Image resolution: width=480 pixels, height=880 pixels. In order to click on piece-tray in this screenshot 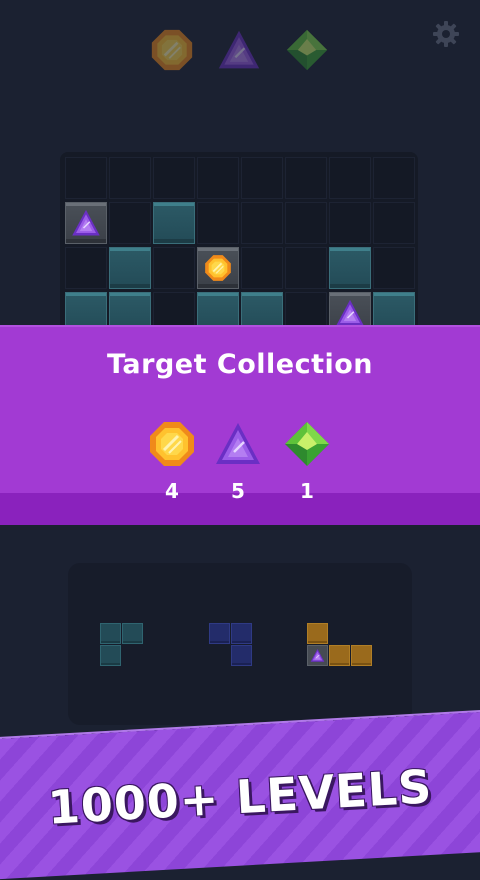, I will do `click(240, 644)`.